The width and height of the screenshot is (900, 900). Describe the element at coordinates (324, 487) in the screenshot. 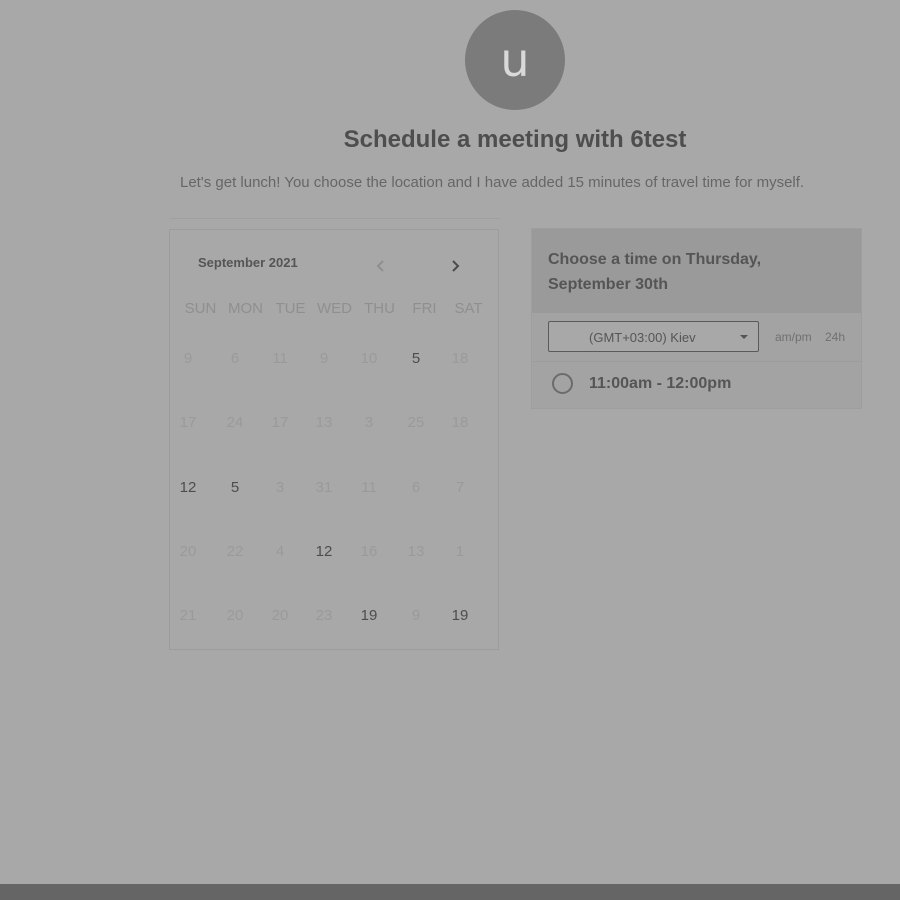

I see `calendar-day-unavailable: 31` at that location.